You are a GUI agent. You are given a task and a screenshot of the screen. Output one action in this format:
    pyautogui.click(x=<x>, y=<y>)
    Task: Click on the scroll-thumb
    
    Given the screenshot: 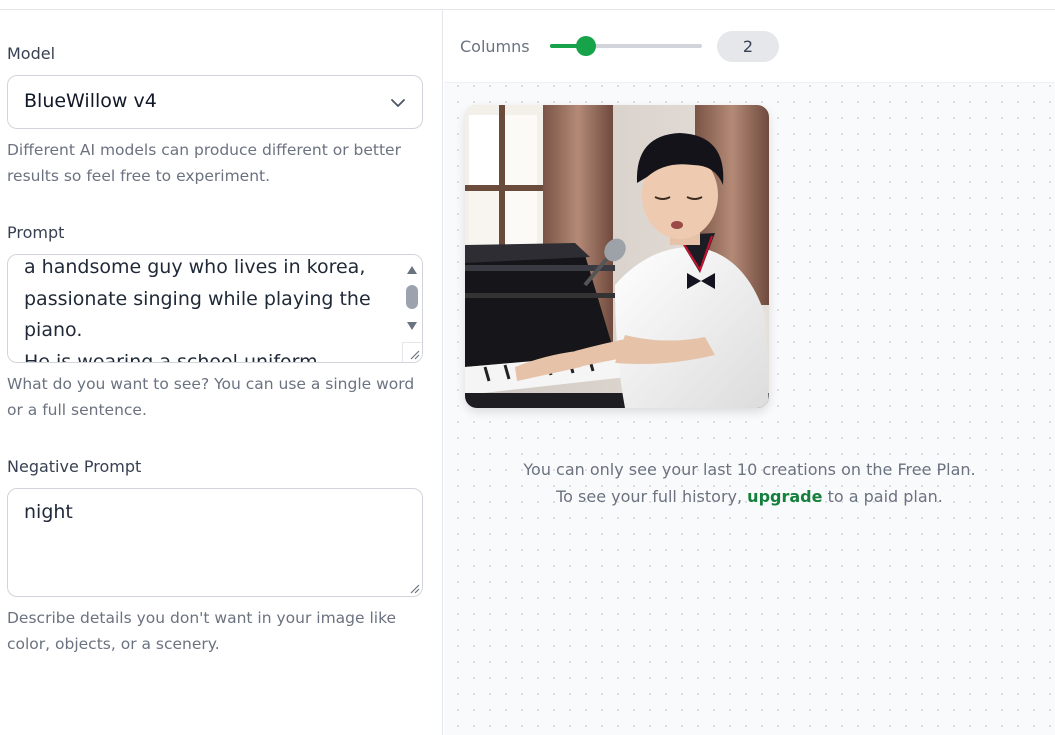 What is the action you would take?
    pyautogui.click(x=412, y=297)
    